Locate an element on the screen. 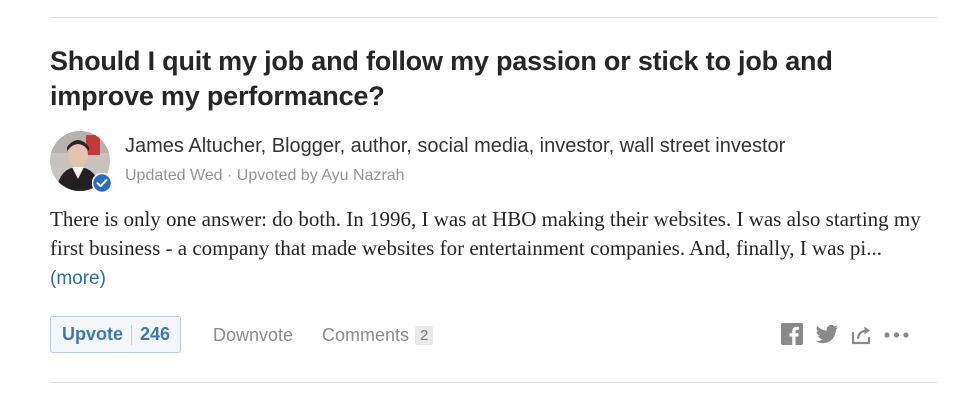 The image size is (975, 405). facebook-icon is located at coordinates (792, 336).